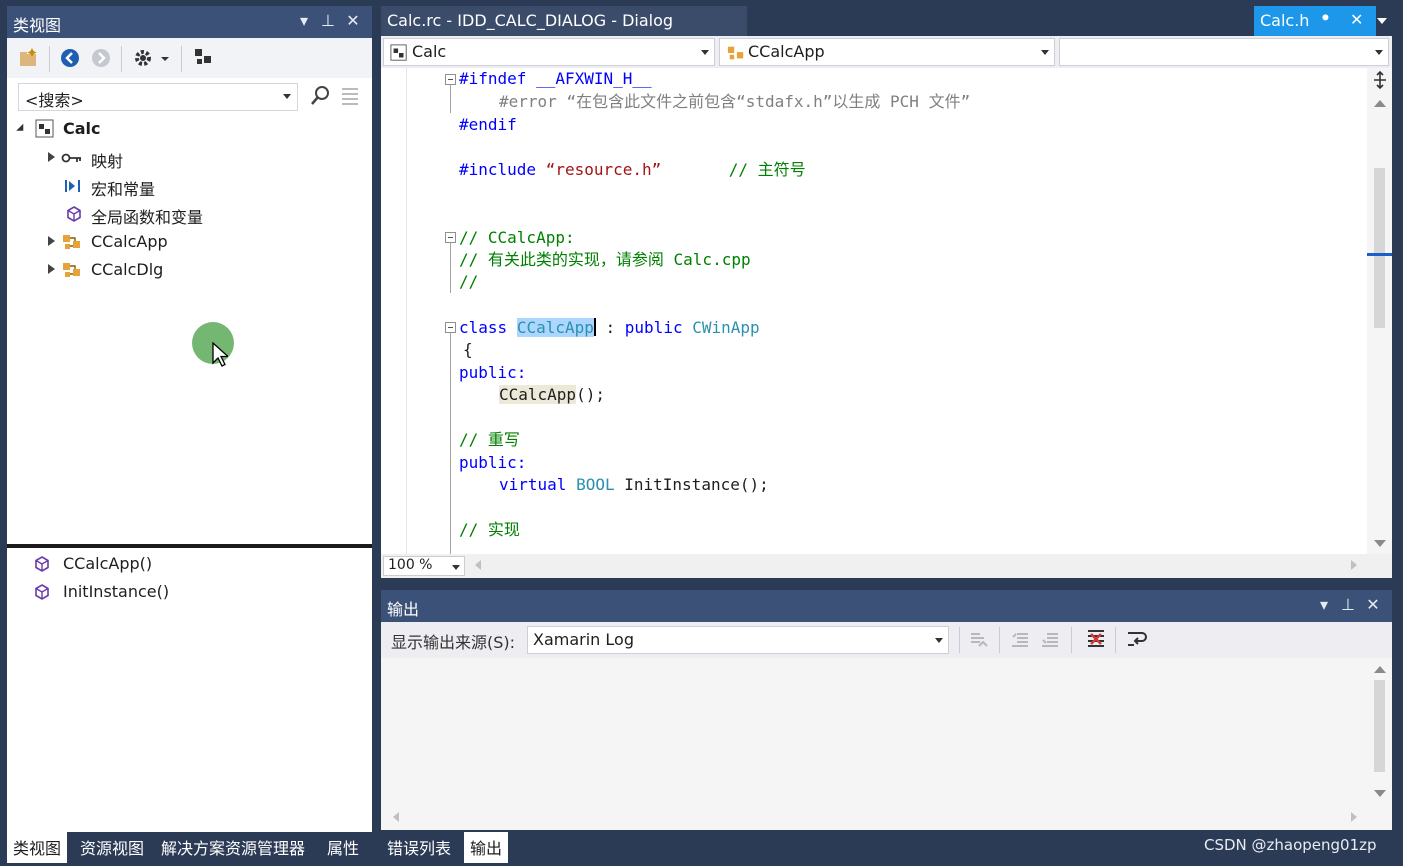 The width and height of the screenshot is (1403, 866). I want to click on tab-label: Calc.rc - IDD_CALC_DIALOG - Dialog, so click(530, 20).